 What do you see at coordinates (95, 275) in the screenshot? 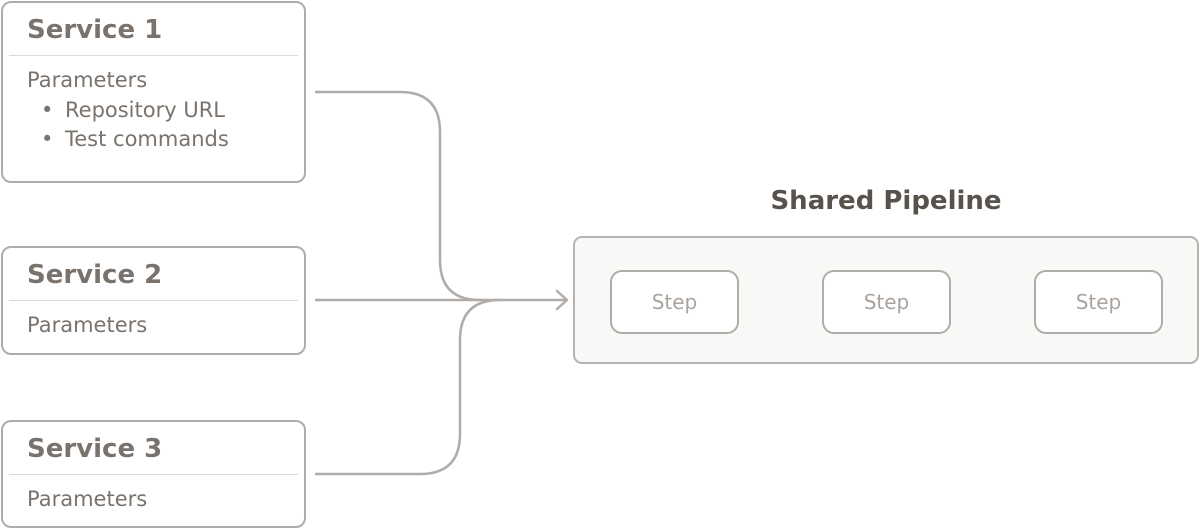
I see `service-title: Service 2` at bounding box center [95, 275].